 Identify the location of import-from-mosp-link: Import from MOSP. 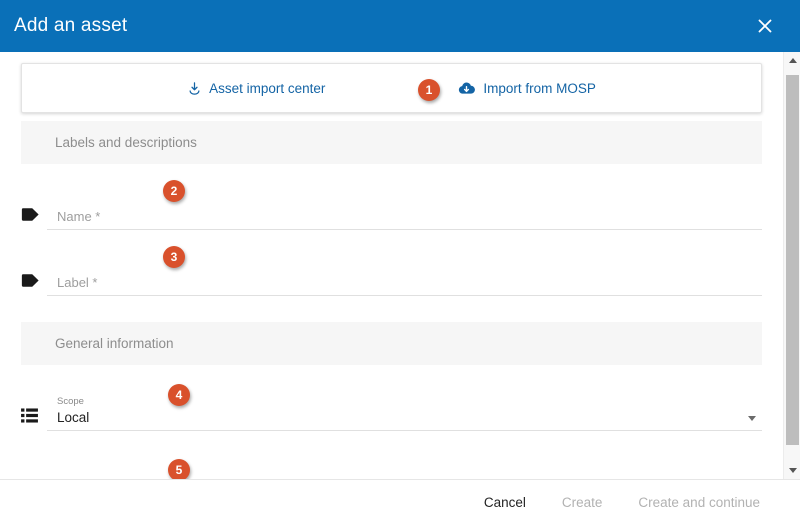
(526, 88).